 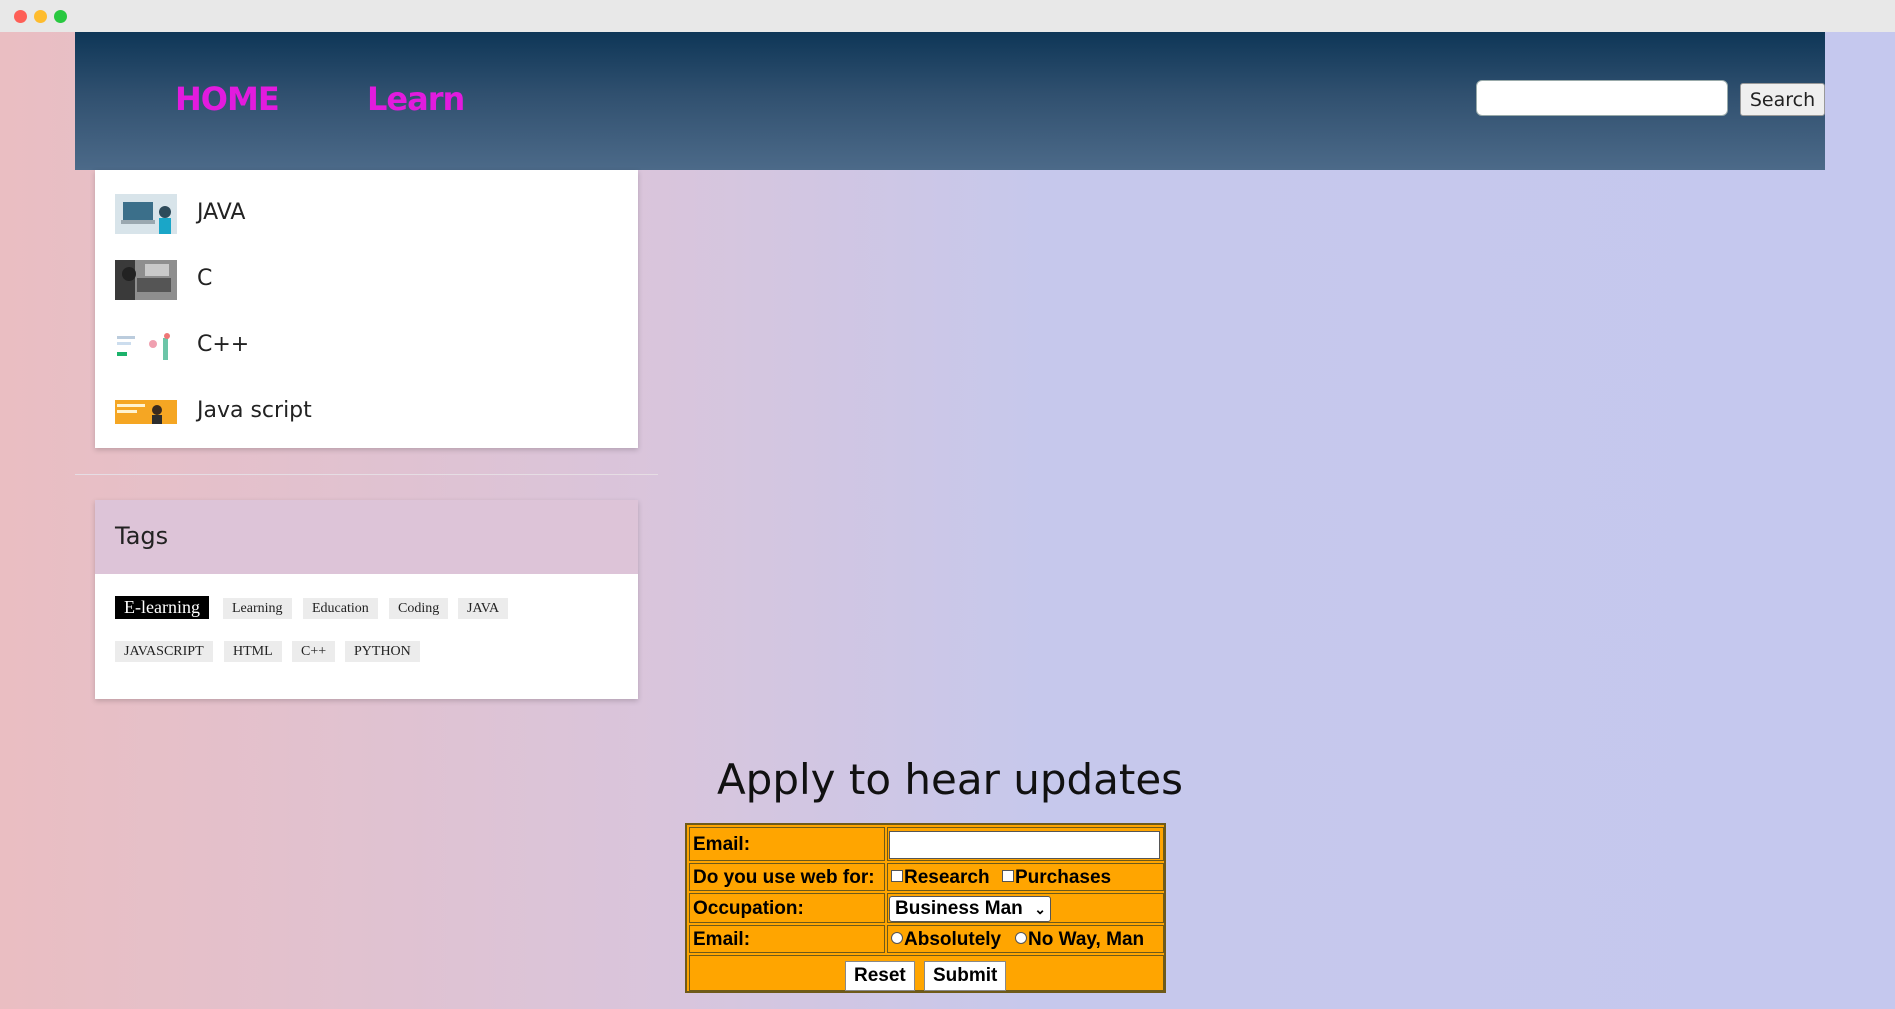 What do you see at coordinates (946, 940) in the screenshot?
I see `absolutely-option: Absolutely` at bounding box center [946, 940].